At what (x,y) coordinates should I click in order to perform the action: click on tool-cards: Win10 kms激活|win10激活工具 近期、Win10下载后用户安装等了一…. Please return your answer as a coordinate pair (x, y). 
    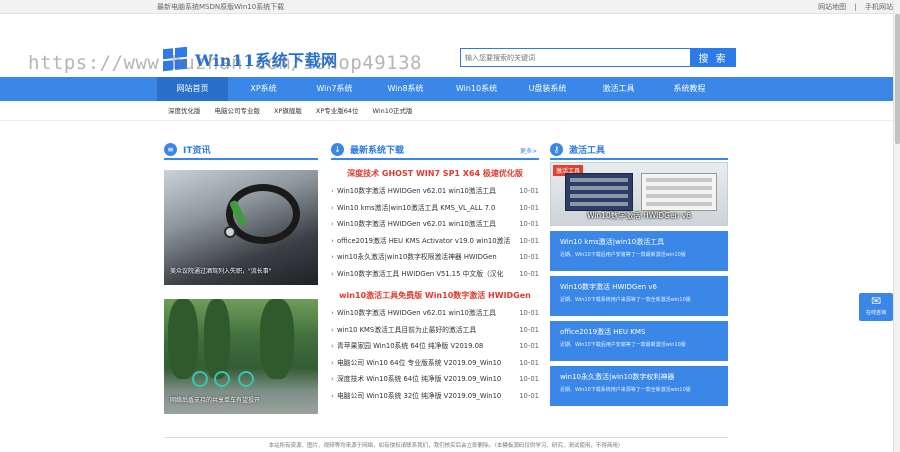
    Looking at the image, I should click on (639, 318).